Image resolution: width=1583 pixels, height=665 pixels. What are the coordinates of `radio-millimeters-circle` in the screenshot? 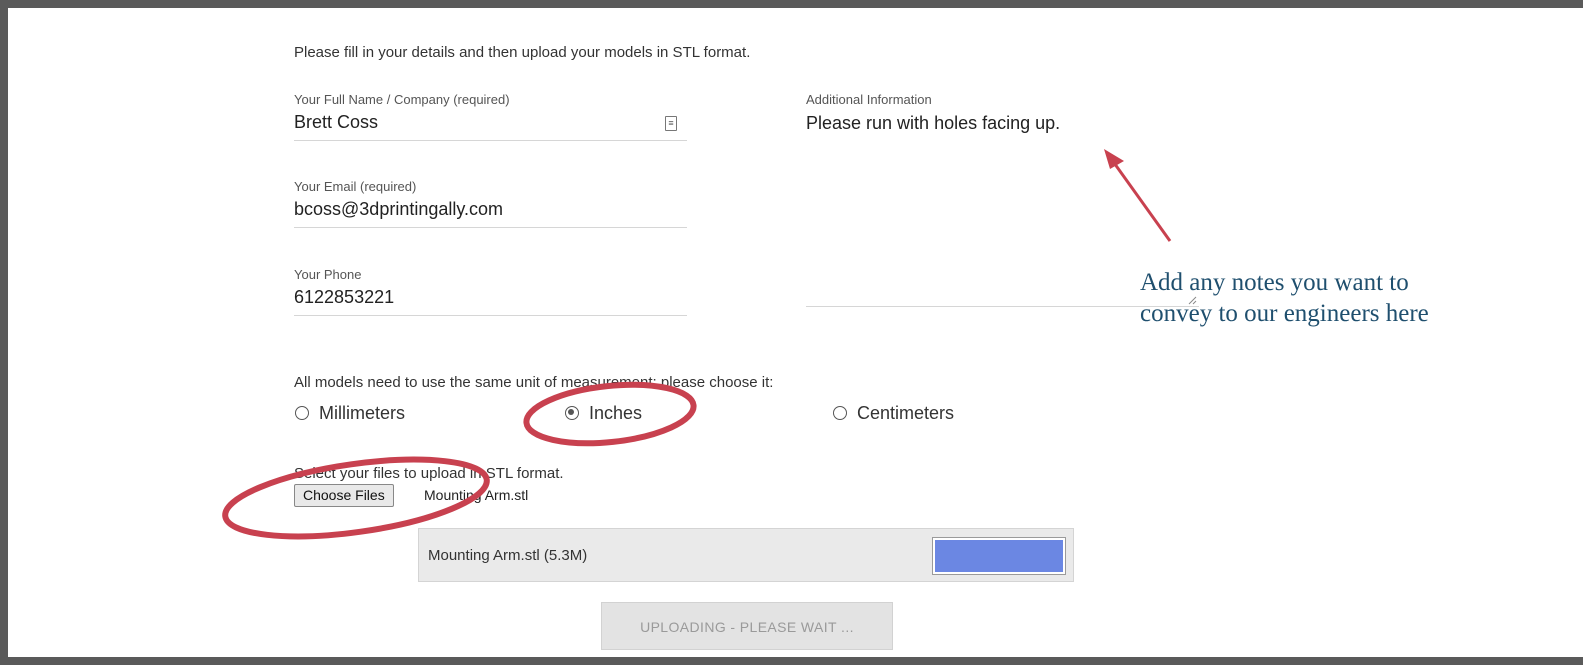 It's located at (302, 413).